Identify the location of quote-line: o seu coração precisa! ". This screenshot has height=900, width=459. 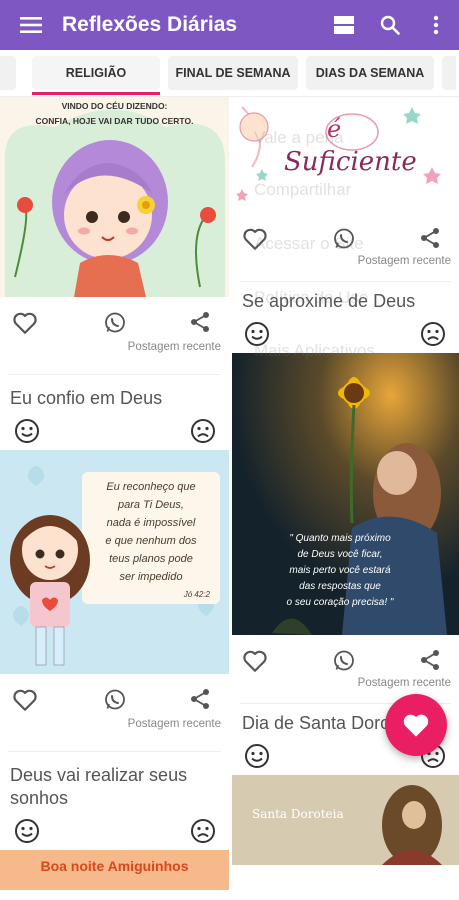
(340, 602).